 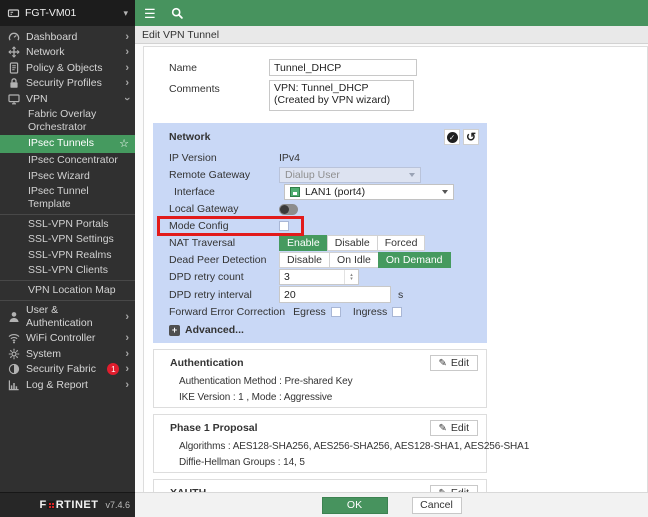 I want to click on sidebar-item-ssl-vpn-clients: SSL-VPN Clients, so click(x=67, y=271).